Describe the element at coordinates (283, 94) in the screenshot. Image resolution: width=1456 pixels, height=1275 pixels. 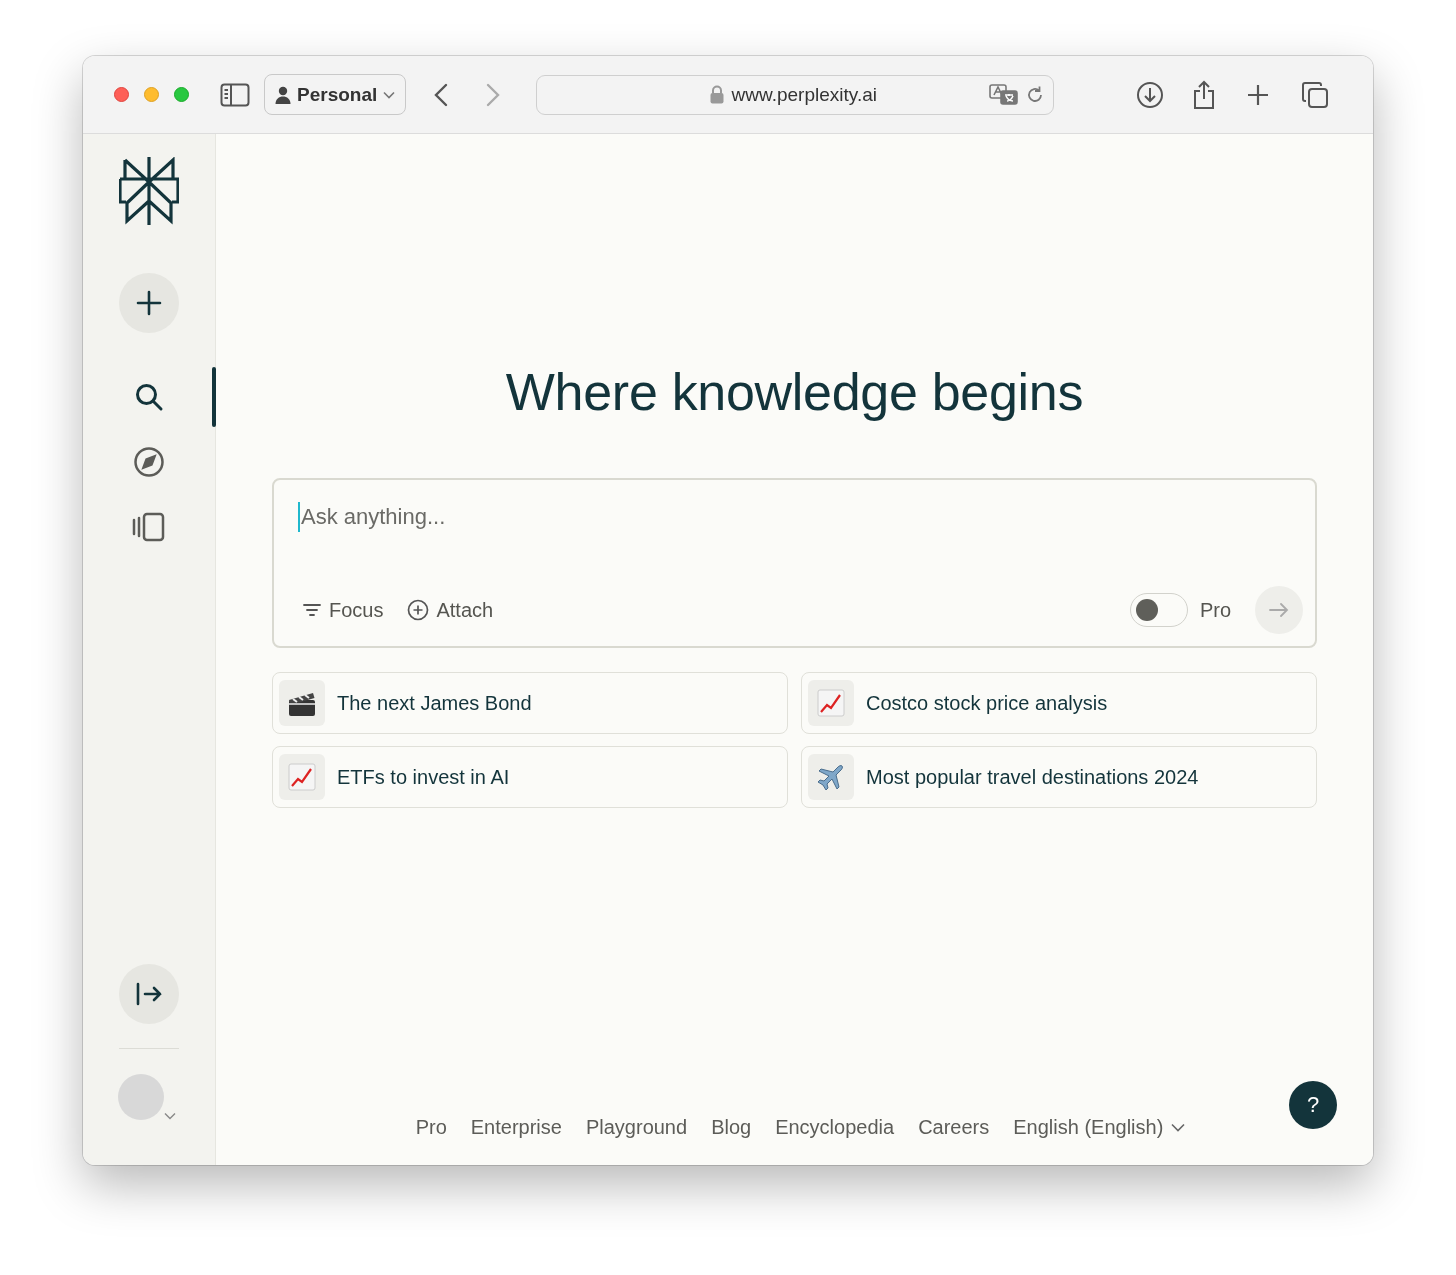
I see `person-icon` at that location.